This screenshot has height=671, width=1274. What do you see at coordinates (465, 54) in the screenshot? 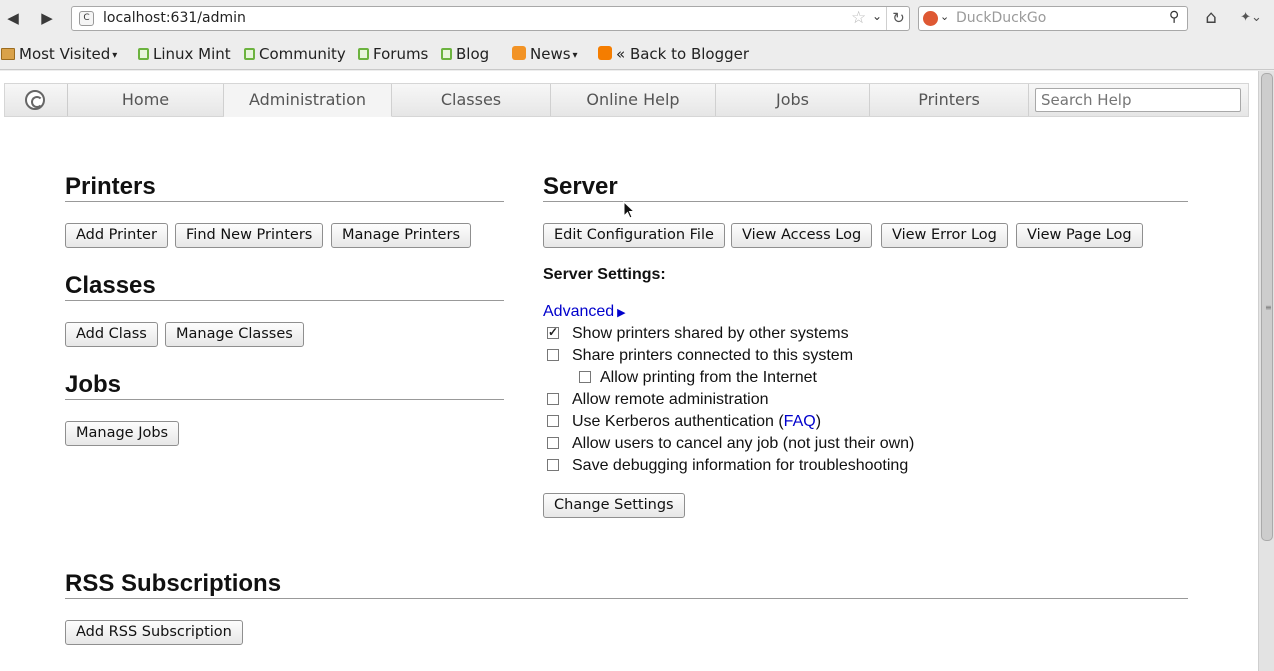
I see `bookmark-blog: Blog` at bounding box center [465, 54].